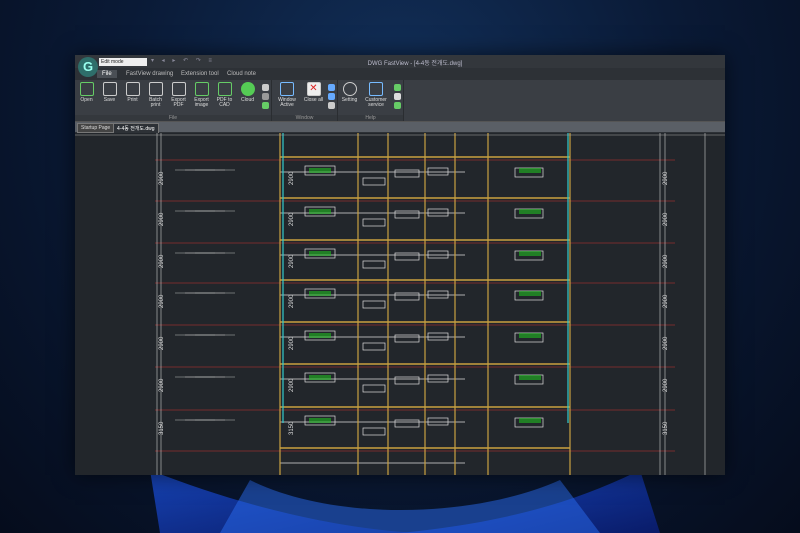 This screenshot has width=800, height=533. I want to click on setting-button: Setting, so click(349, 98).